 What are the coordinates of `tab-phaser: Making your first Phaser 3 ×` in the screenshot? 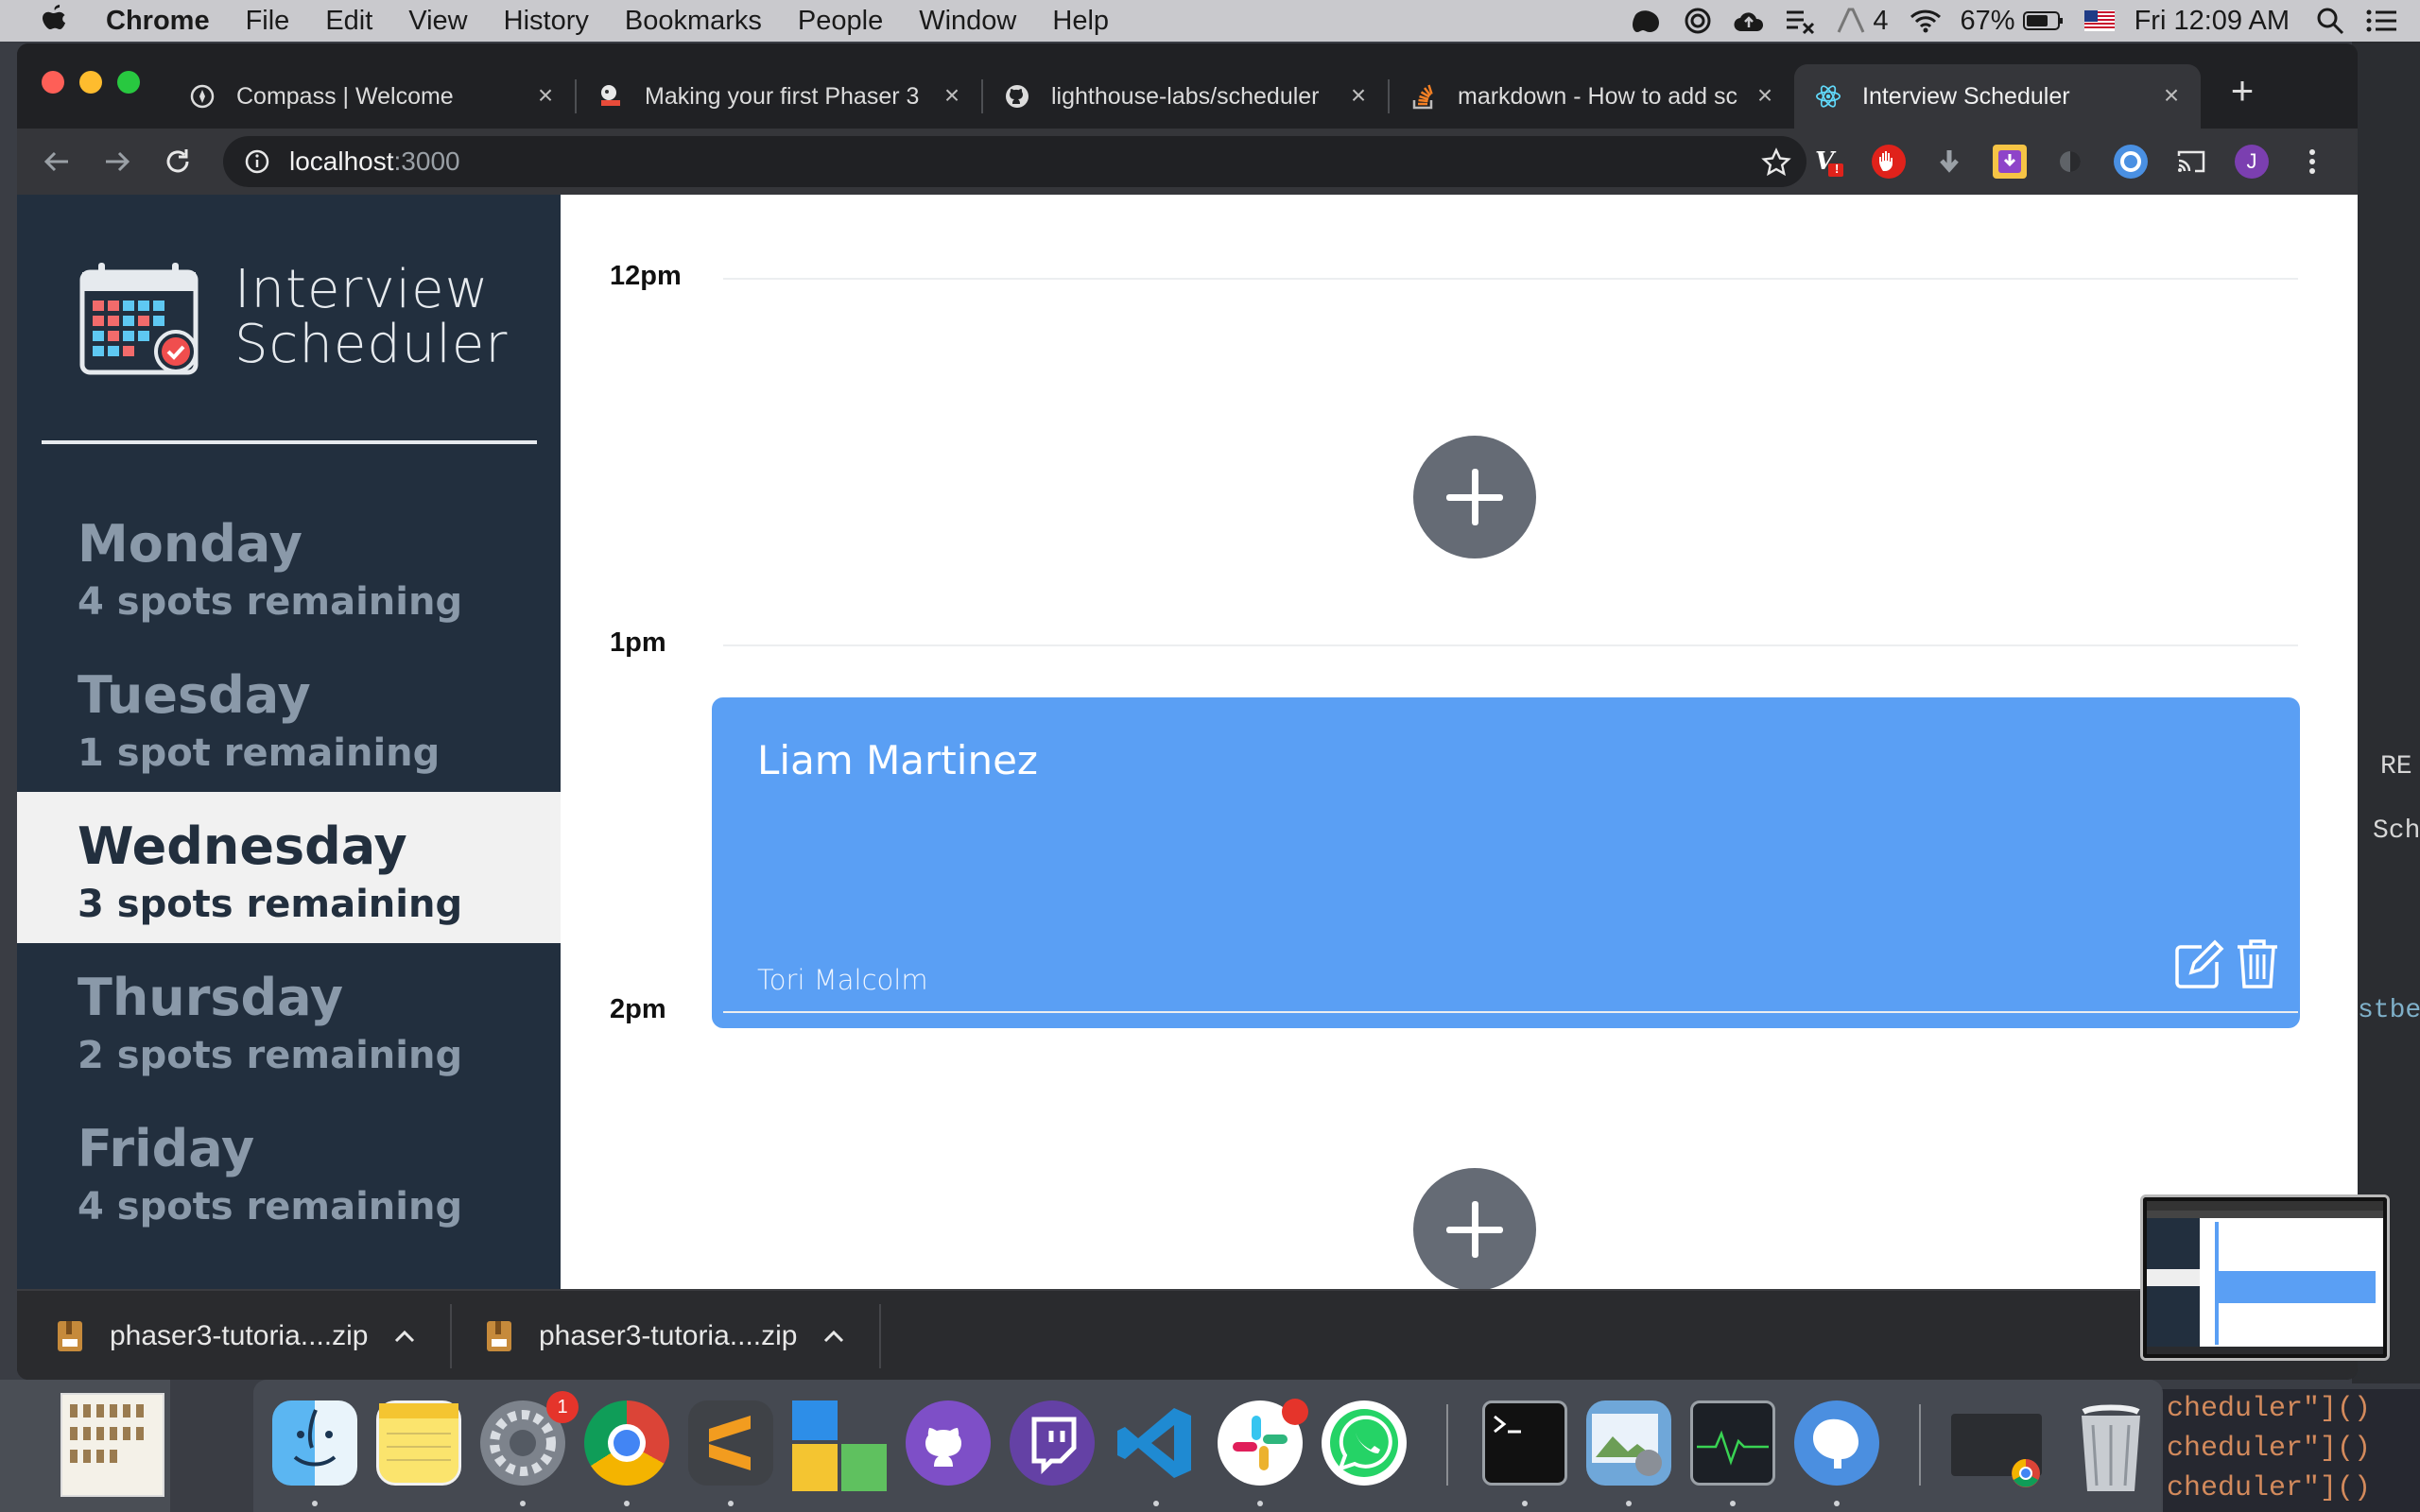 It's located at (779, 96).